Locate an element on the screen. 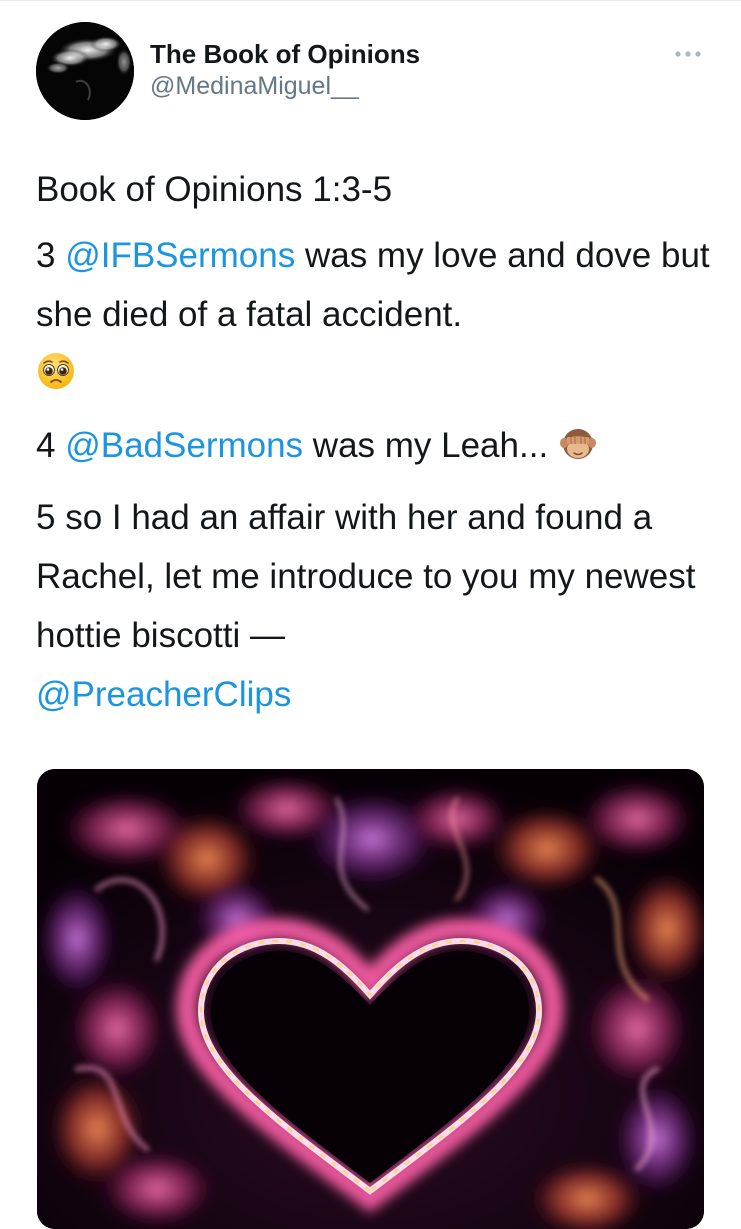 Image resolution: width=741 pixels, height=1229 pixels. mention-preacherclips-link: @PreacherClips is located at coordinates (163, 694).